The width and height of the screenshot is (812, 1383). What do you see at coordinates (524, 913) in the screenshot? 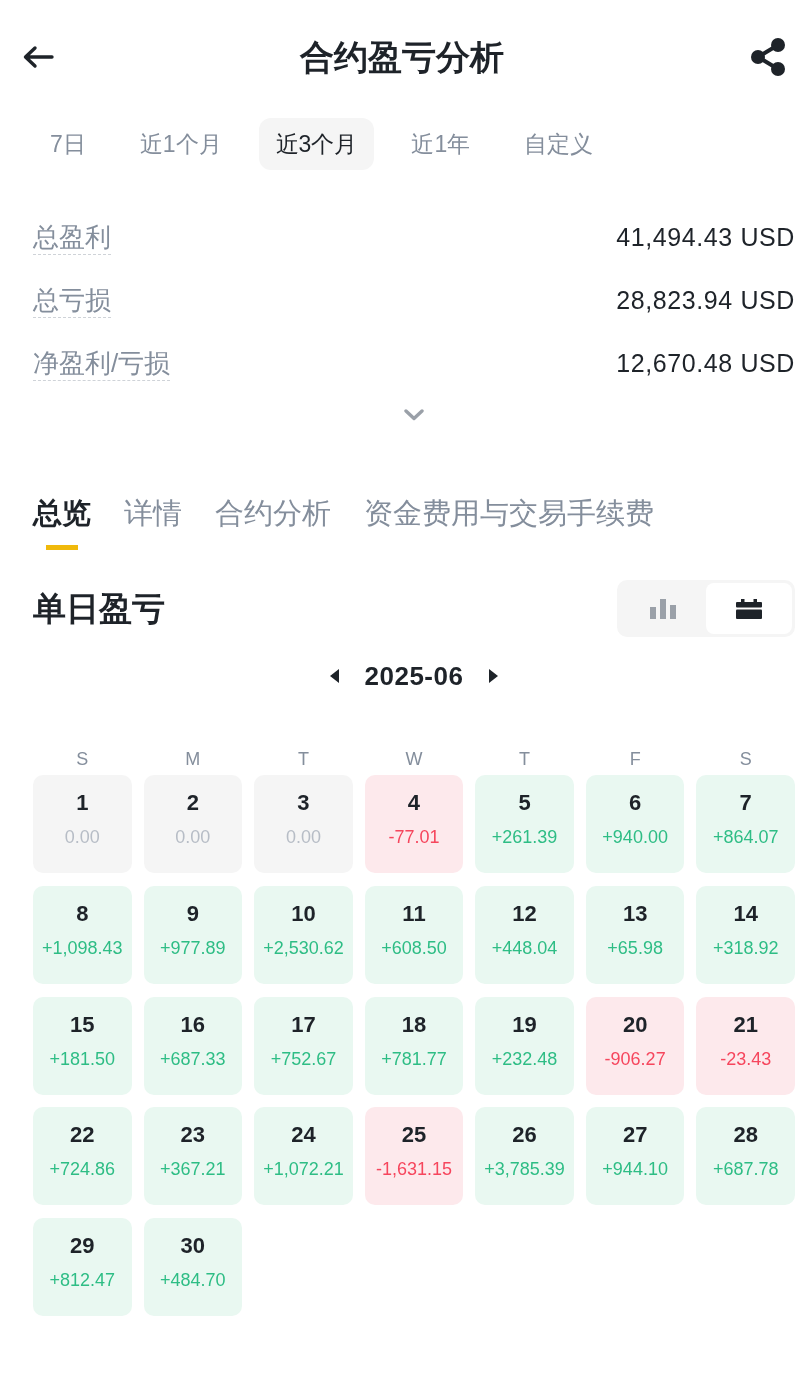
I see `day-number: 12` at bounding box center [524, 913].